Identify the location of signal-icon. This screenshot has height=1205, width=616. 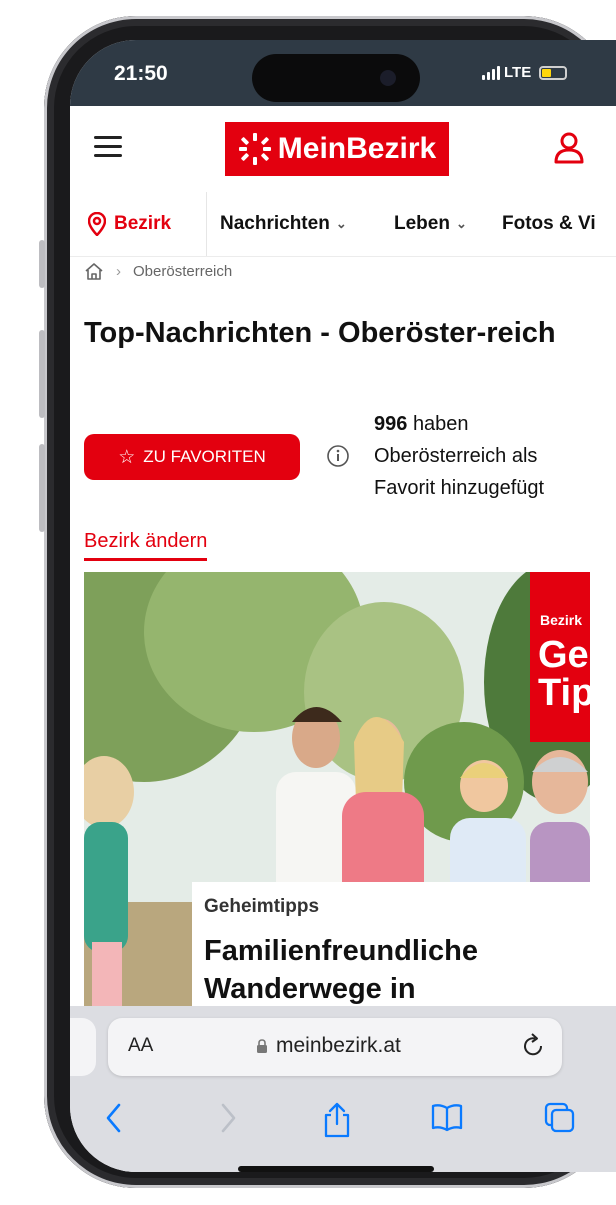
(491, 72).